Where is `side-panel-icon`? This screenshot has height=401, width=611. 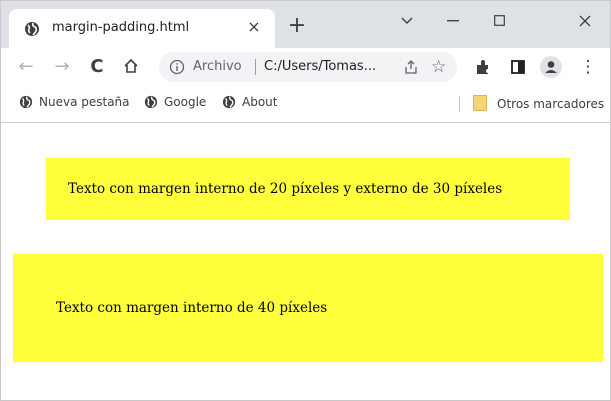 side-panel-icon is located at coordinates (518, 69).